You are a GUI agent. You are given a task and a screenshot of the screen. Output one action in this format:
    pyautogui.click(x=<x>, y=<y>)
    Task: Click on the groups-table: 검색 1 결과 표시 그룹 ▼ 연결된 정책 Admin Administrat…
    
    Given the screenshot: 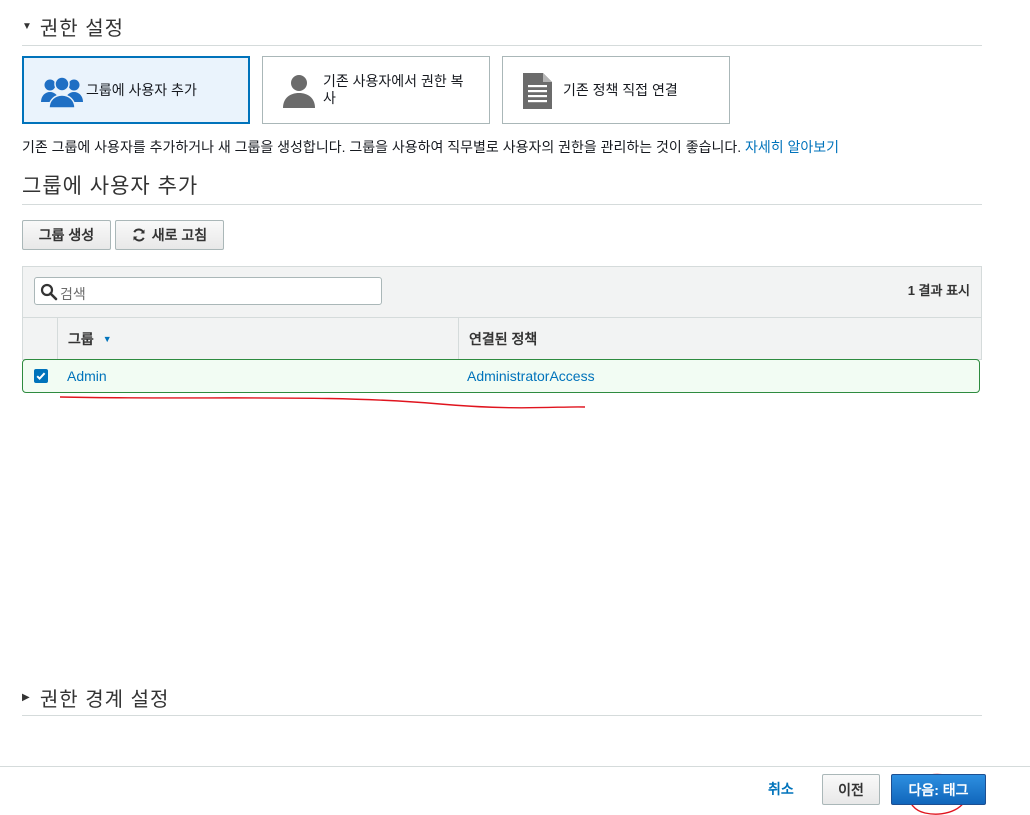 What is the action you would take?
    pyautogui.click(x=502, y=331)
    